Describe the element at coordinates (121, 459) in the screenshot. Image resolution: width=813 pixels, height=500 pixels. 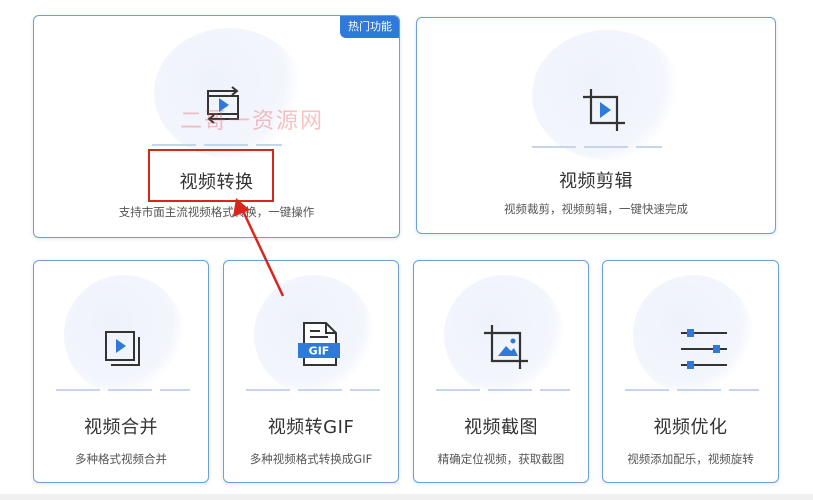
I see `card-description: 多种格式视频合并` at that location.